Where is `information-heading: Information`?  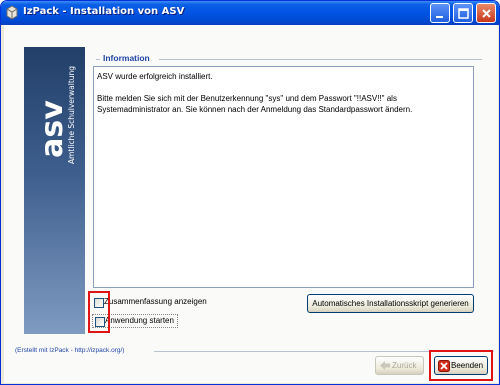
information-heading: Information is located at coordinates (126, 58).